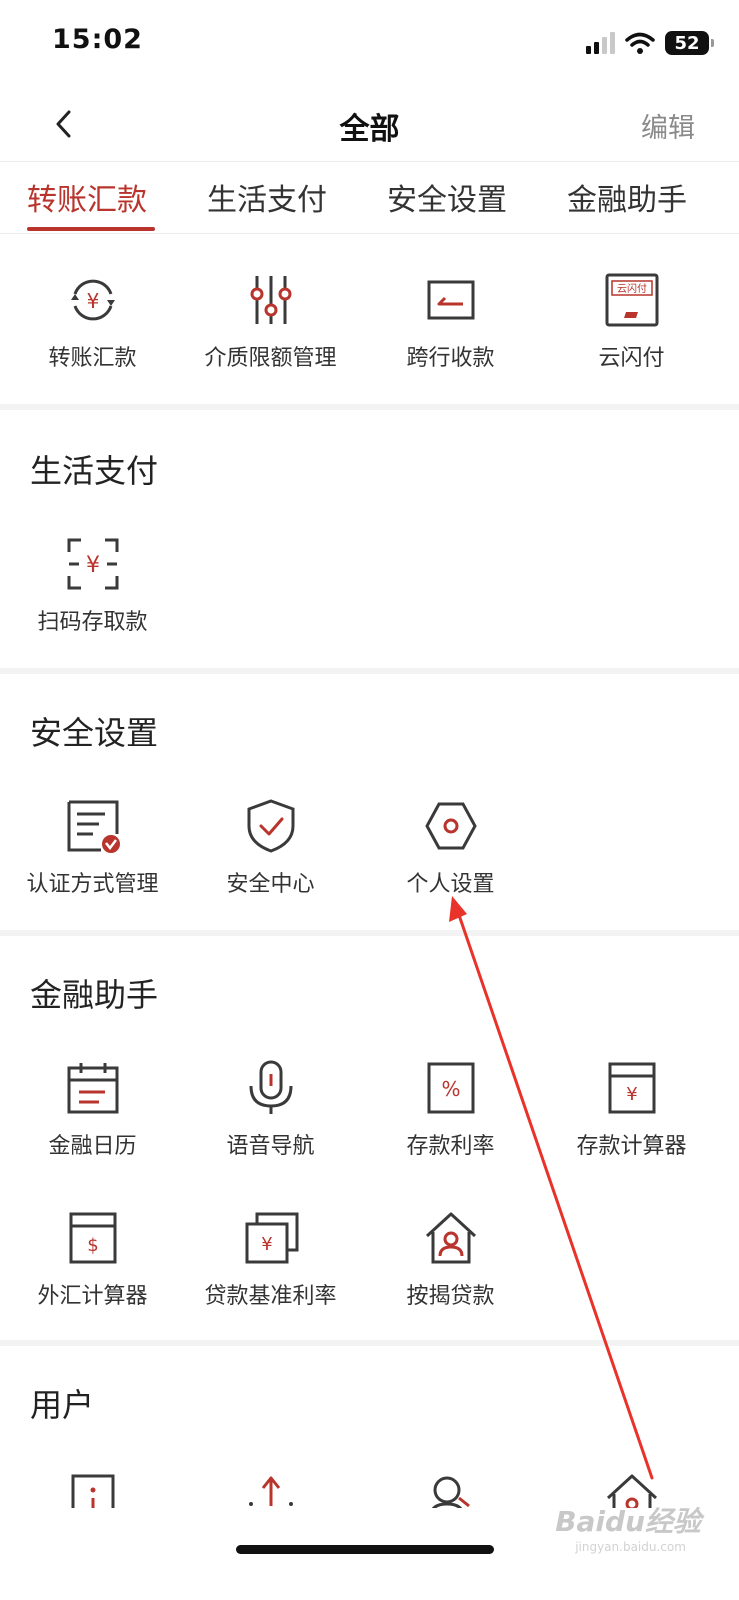 The height and width of the screenshot is (1600, 739). I want to click on grid-item-label: 金融日历, so click(92, 1146).